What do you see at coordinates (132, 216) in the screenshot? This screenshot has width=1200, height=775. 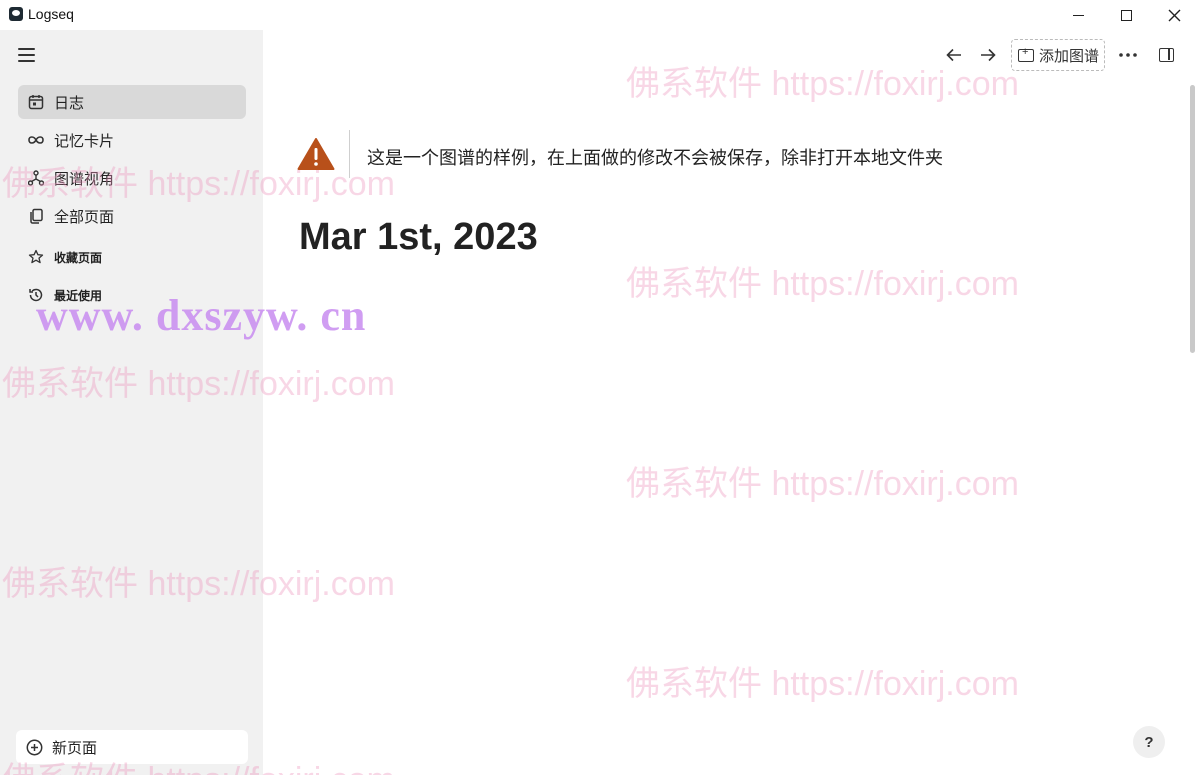 I see `sidebar-item-all-pages: 全部页面` at bounding box center [132, 216].